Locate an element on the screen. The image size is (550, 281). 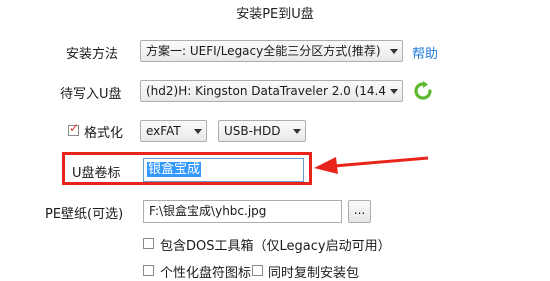
install-method-value: 方案一: UEFI/Legacy全能三分区方式(推荐) is located at coordinates (263, 51).